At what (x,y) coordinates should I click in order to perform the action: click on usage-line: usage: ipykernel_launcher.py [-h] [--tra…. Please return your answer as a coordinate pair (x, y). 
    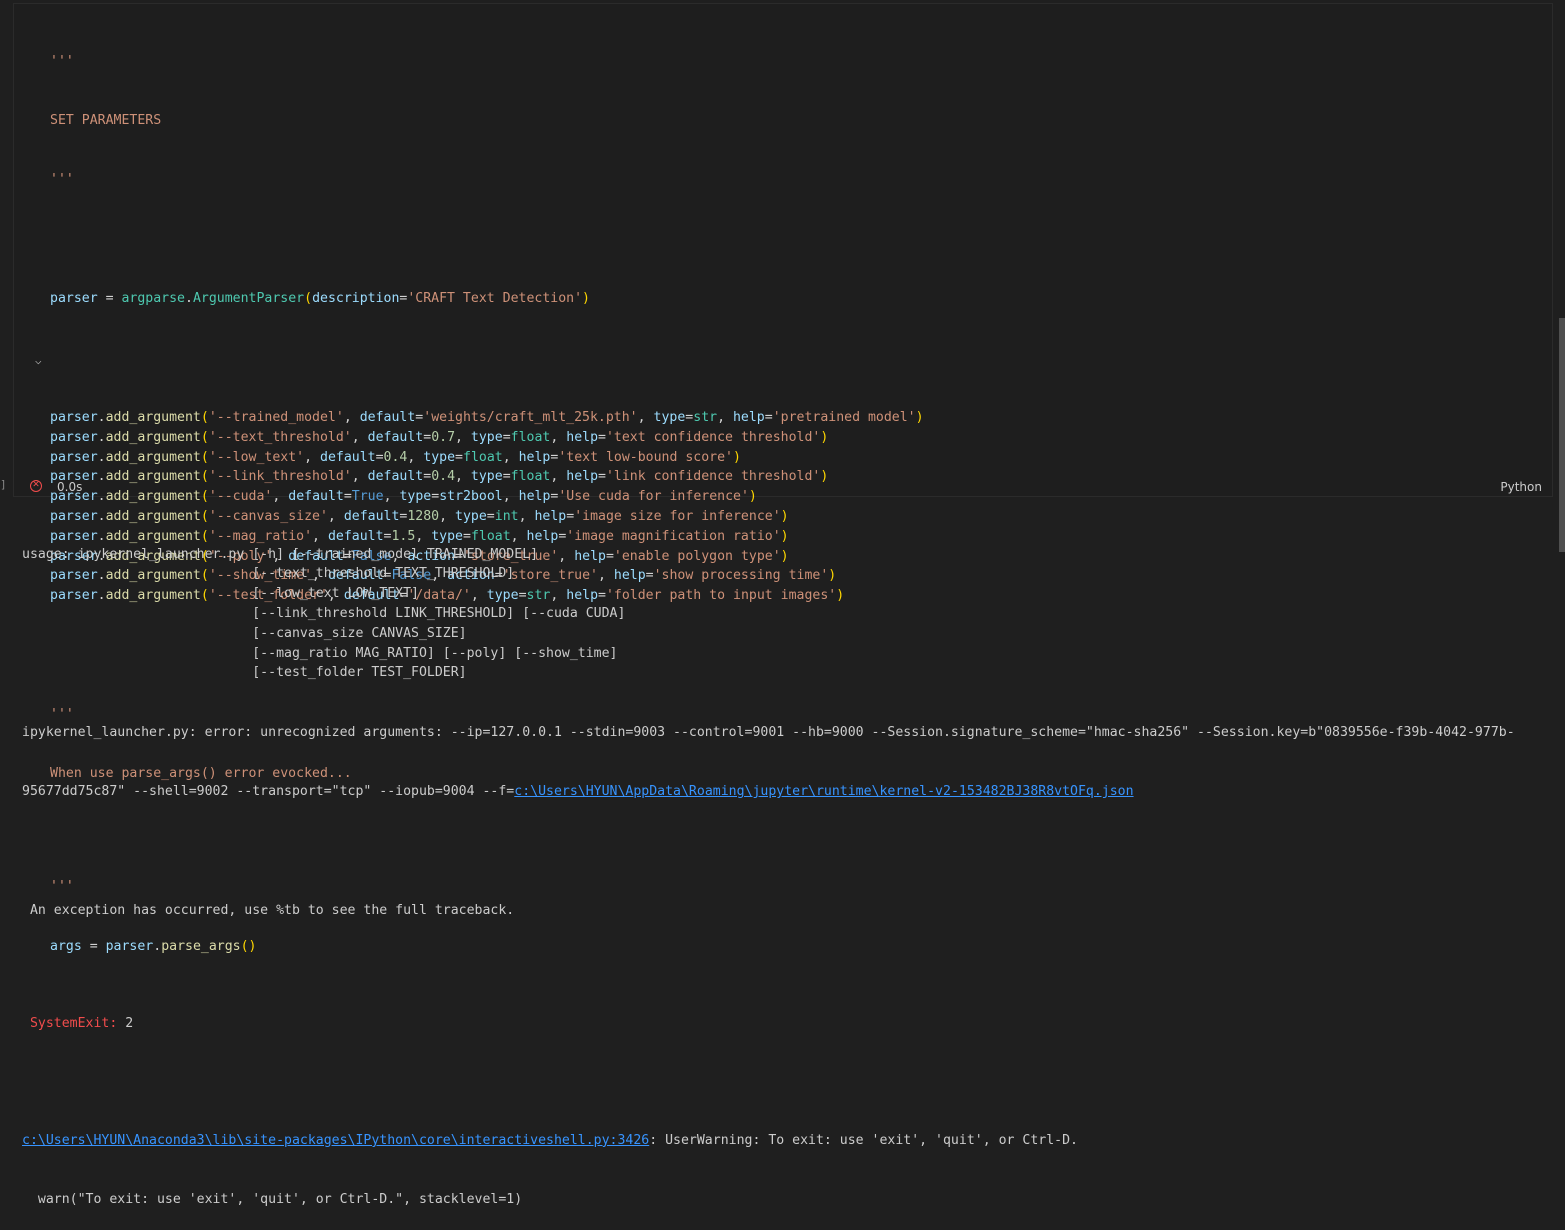
    Looking at the image, I should click on (280, 554).